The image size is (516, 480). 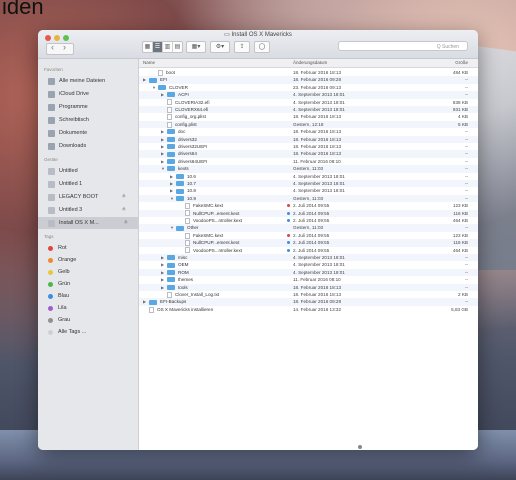 What do you see at coordinates (174, 287) in the screenshot?
I see `row-name-cell: ▶ tools` at bounding box center [174, 287].